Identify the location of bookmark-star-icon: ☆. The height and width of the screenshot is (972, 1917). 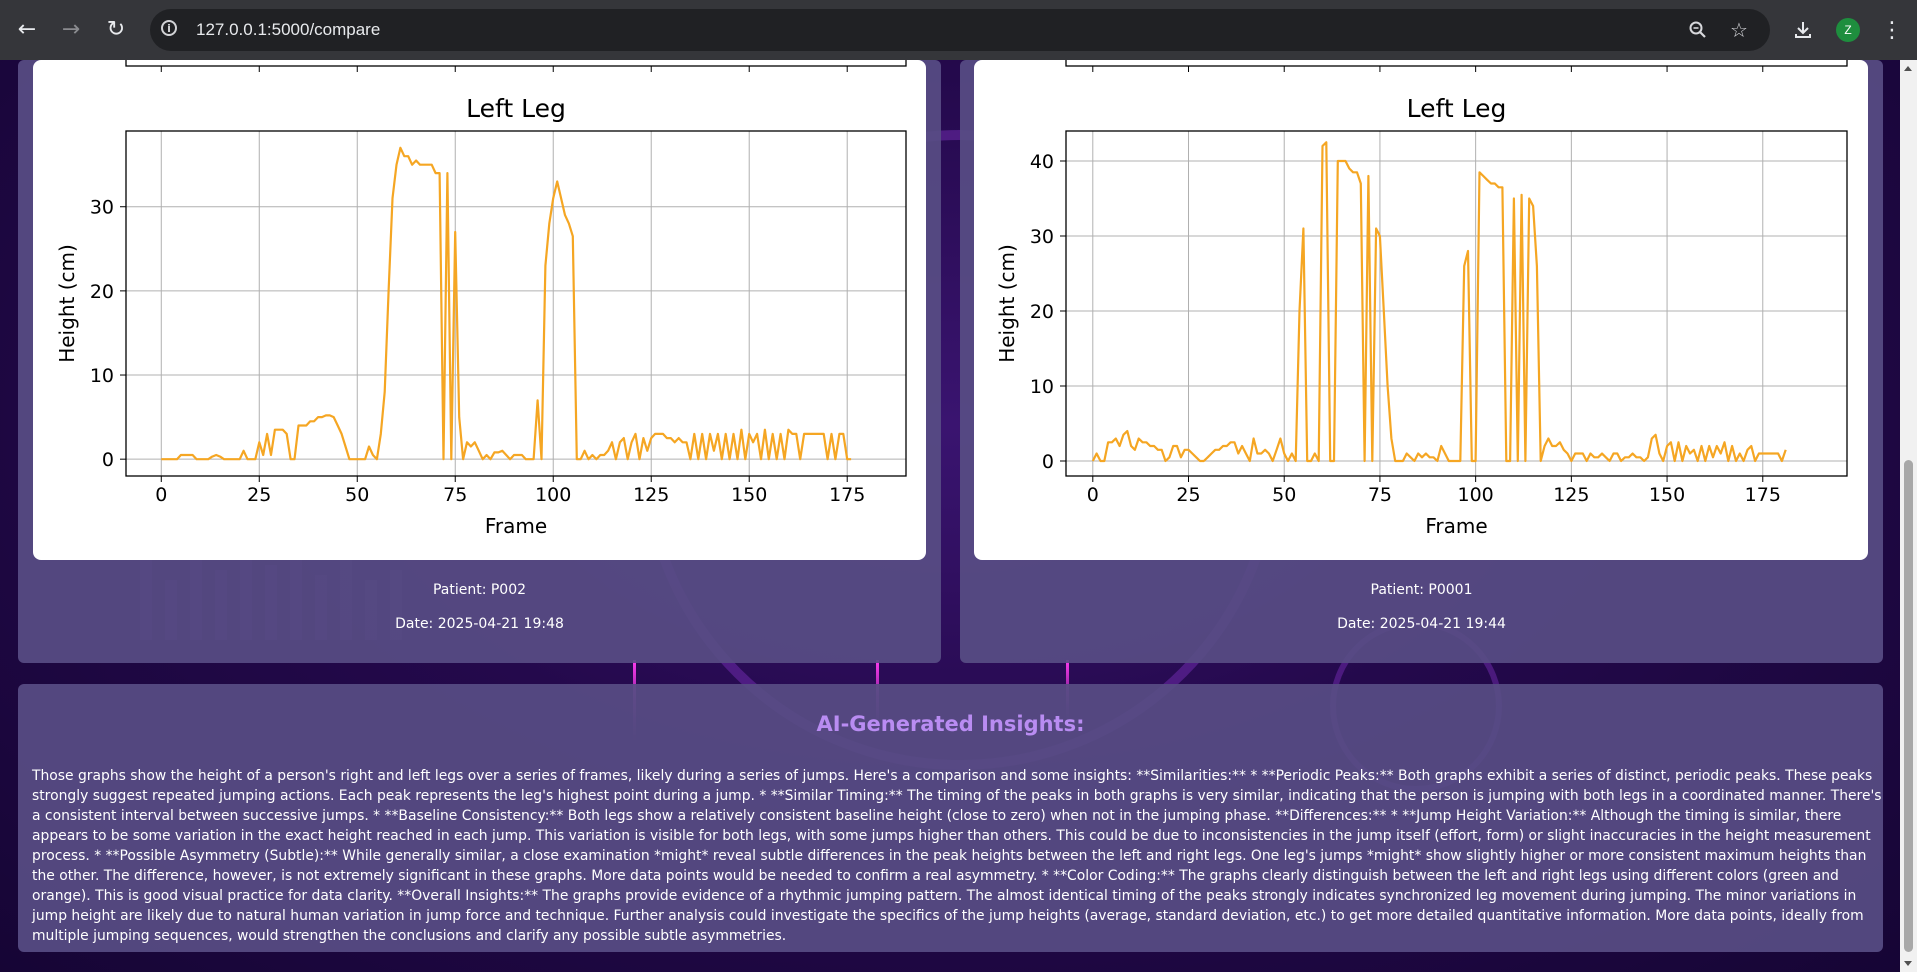
(1739, 30).